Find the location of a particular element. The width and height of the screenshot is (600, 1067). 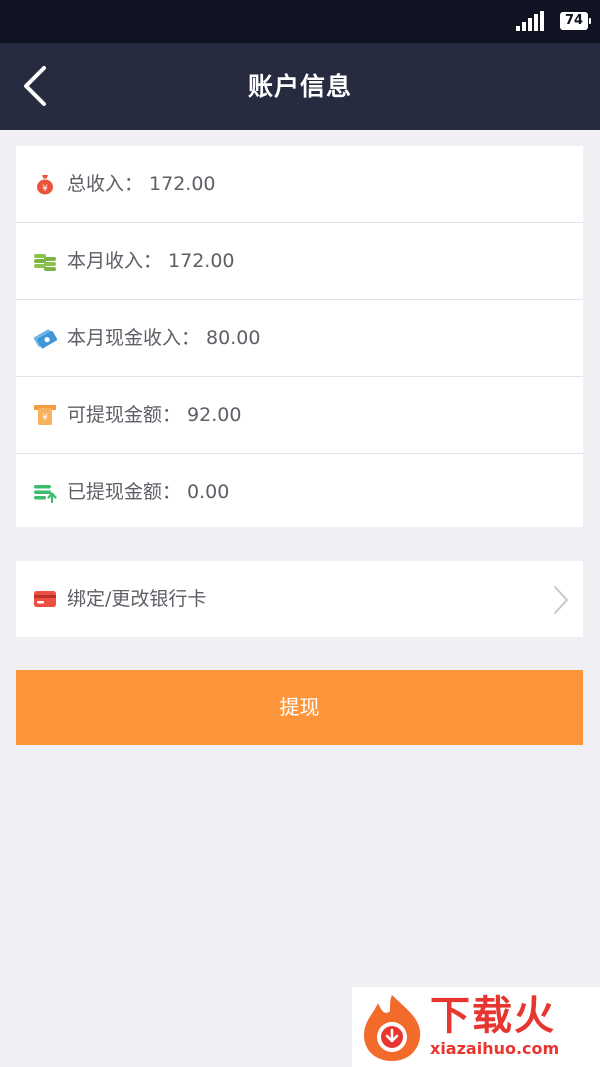

bind-bank-card-row: 绑定/更改银行卡 is located at coordinates (299, 599).